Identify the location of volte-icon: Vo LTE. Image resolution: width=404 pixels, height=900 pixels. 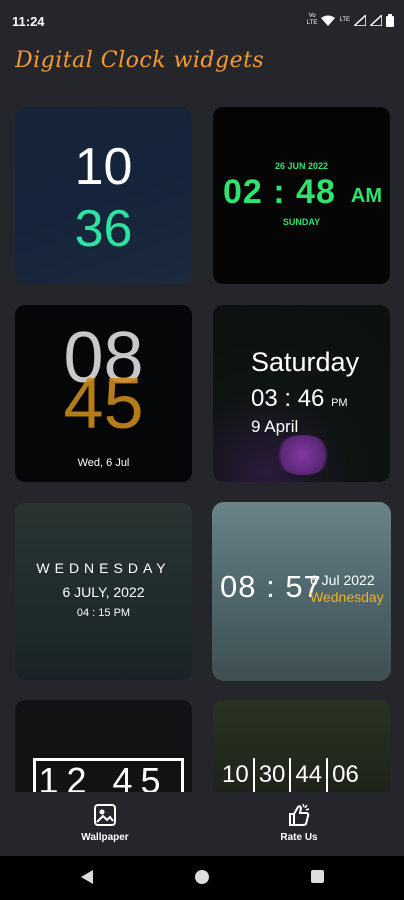
(312, 19).